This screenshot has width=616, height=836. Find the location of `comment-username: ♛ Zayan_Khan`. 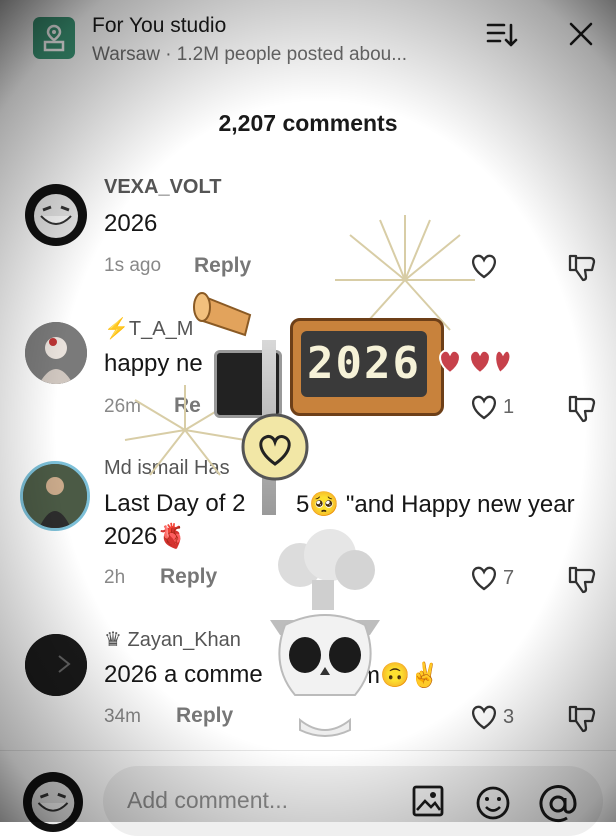

comment-username: ♛ Zayan_Khan is located at coordinates (172, 639).